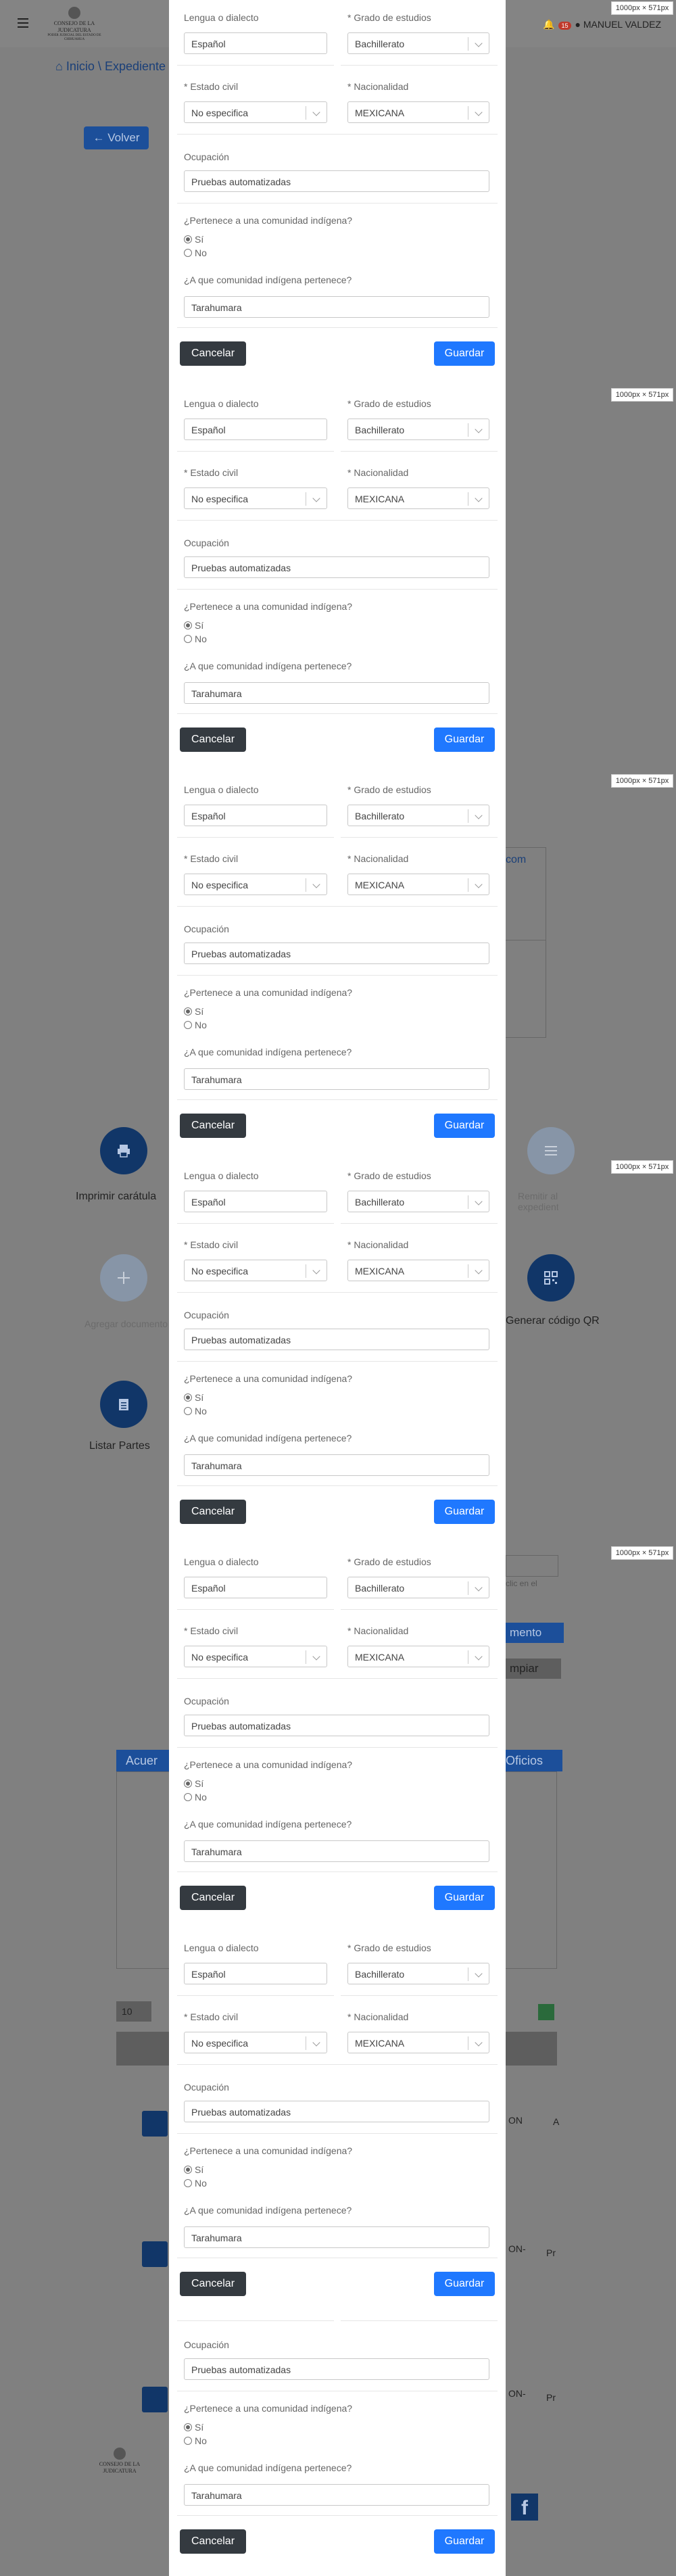 The height and width of the screenshot is (2576, 676). I want to click on bell-icon: 🔔, so click(549, 24).